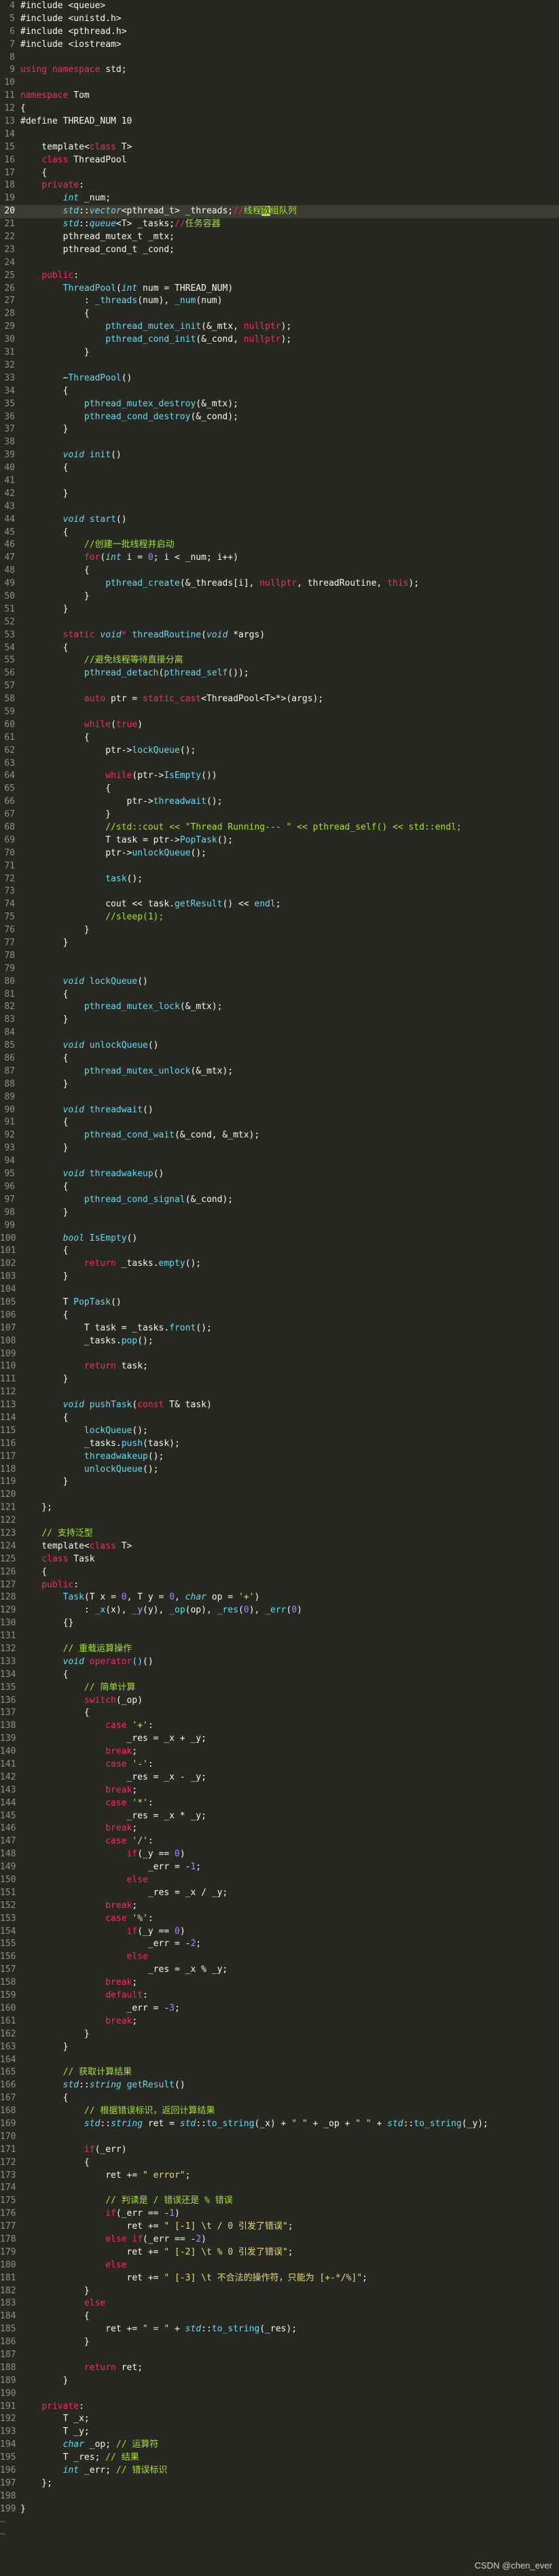  I want to click on code-line: 166 std::string getResult(), so click(279, 2085).